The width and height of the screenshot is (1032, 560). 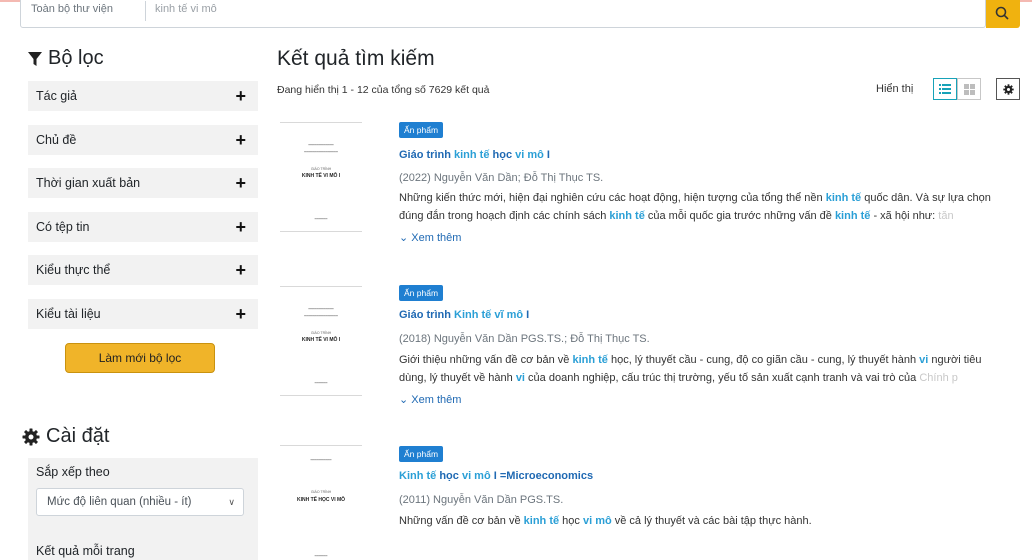 I want to click on per-page-label: Kết quả mỗi trang, so click(x=85, y=551).